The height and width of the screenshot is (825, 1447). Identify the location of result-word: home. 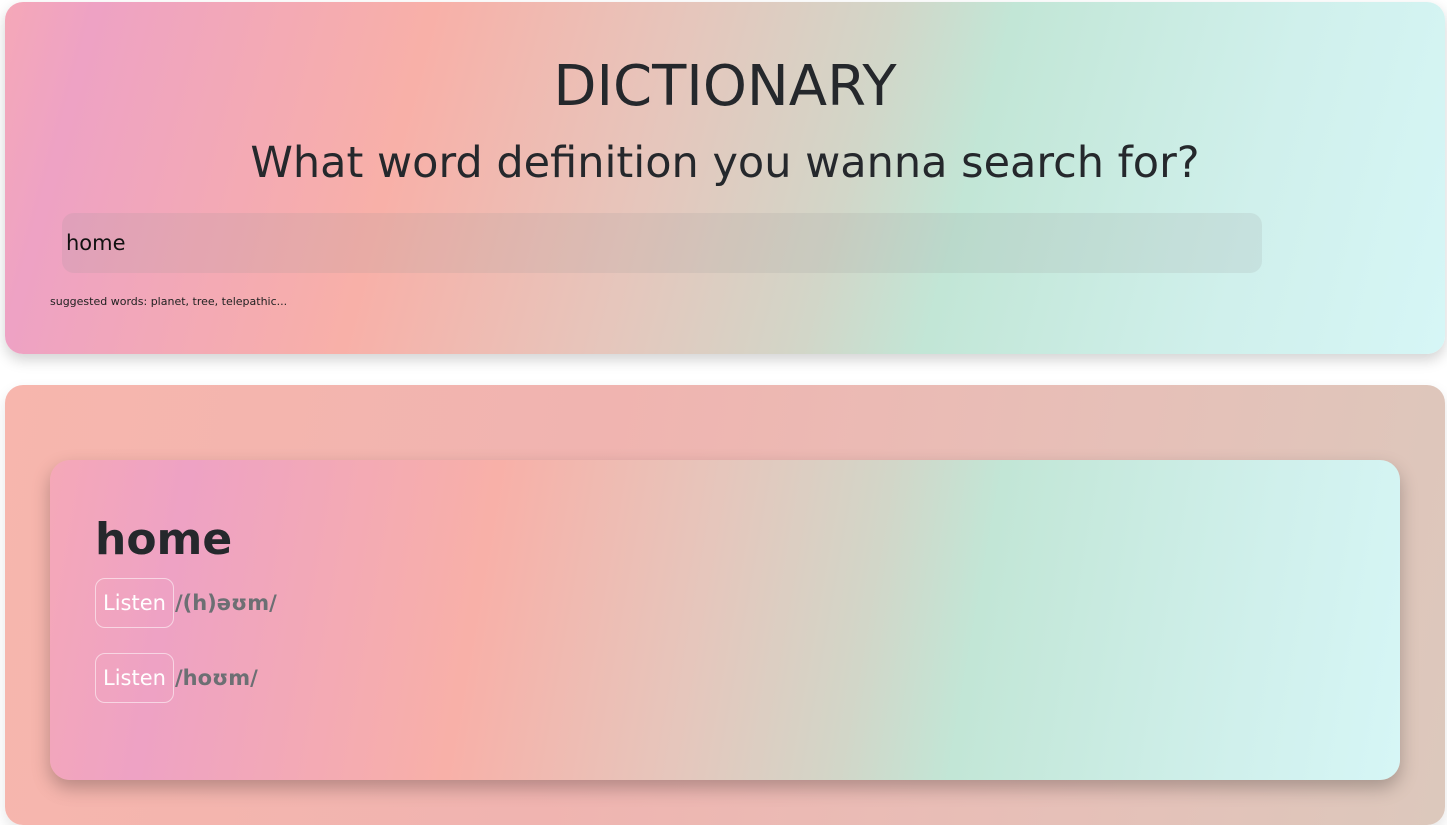
(164, 539).